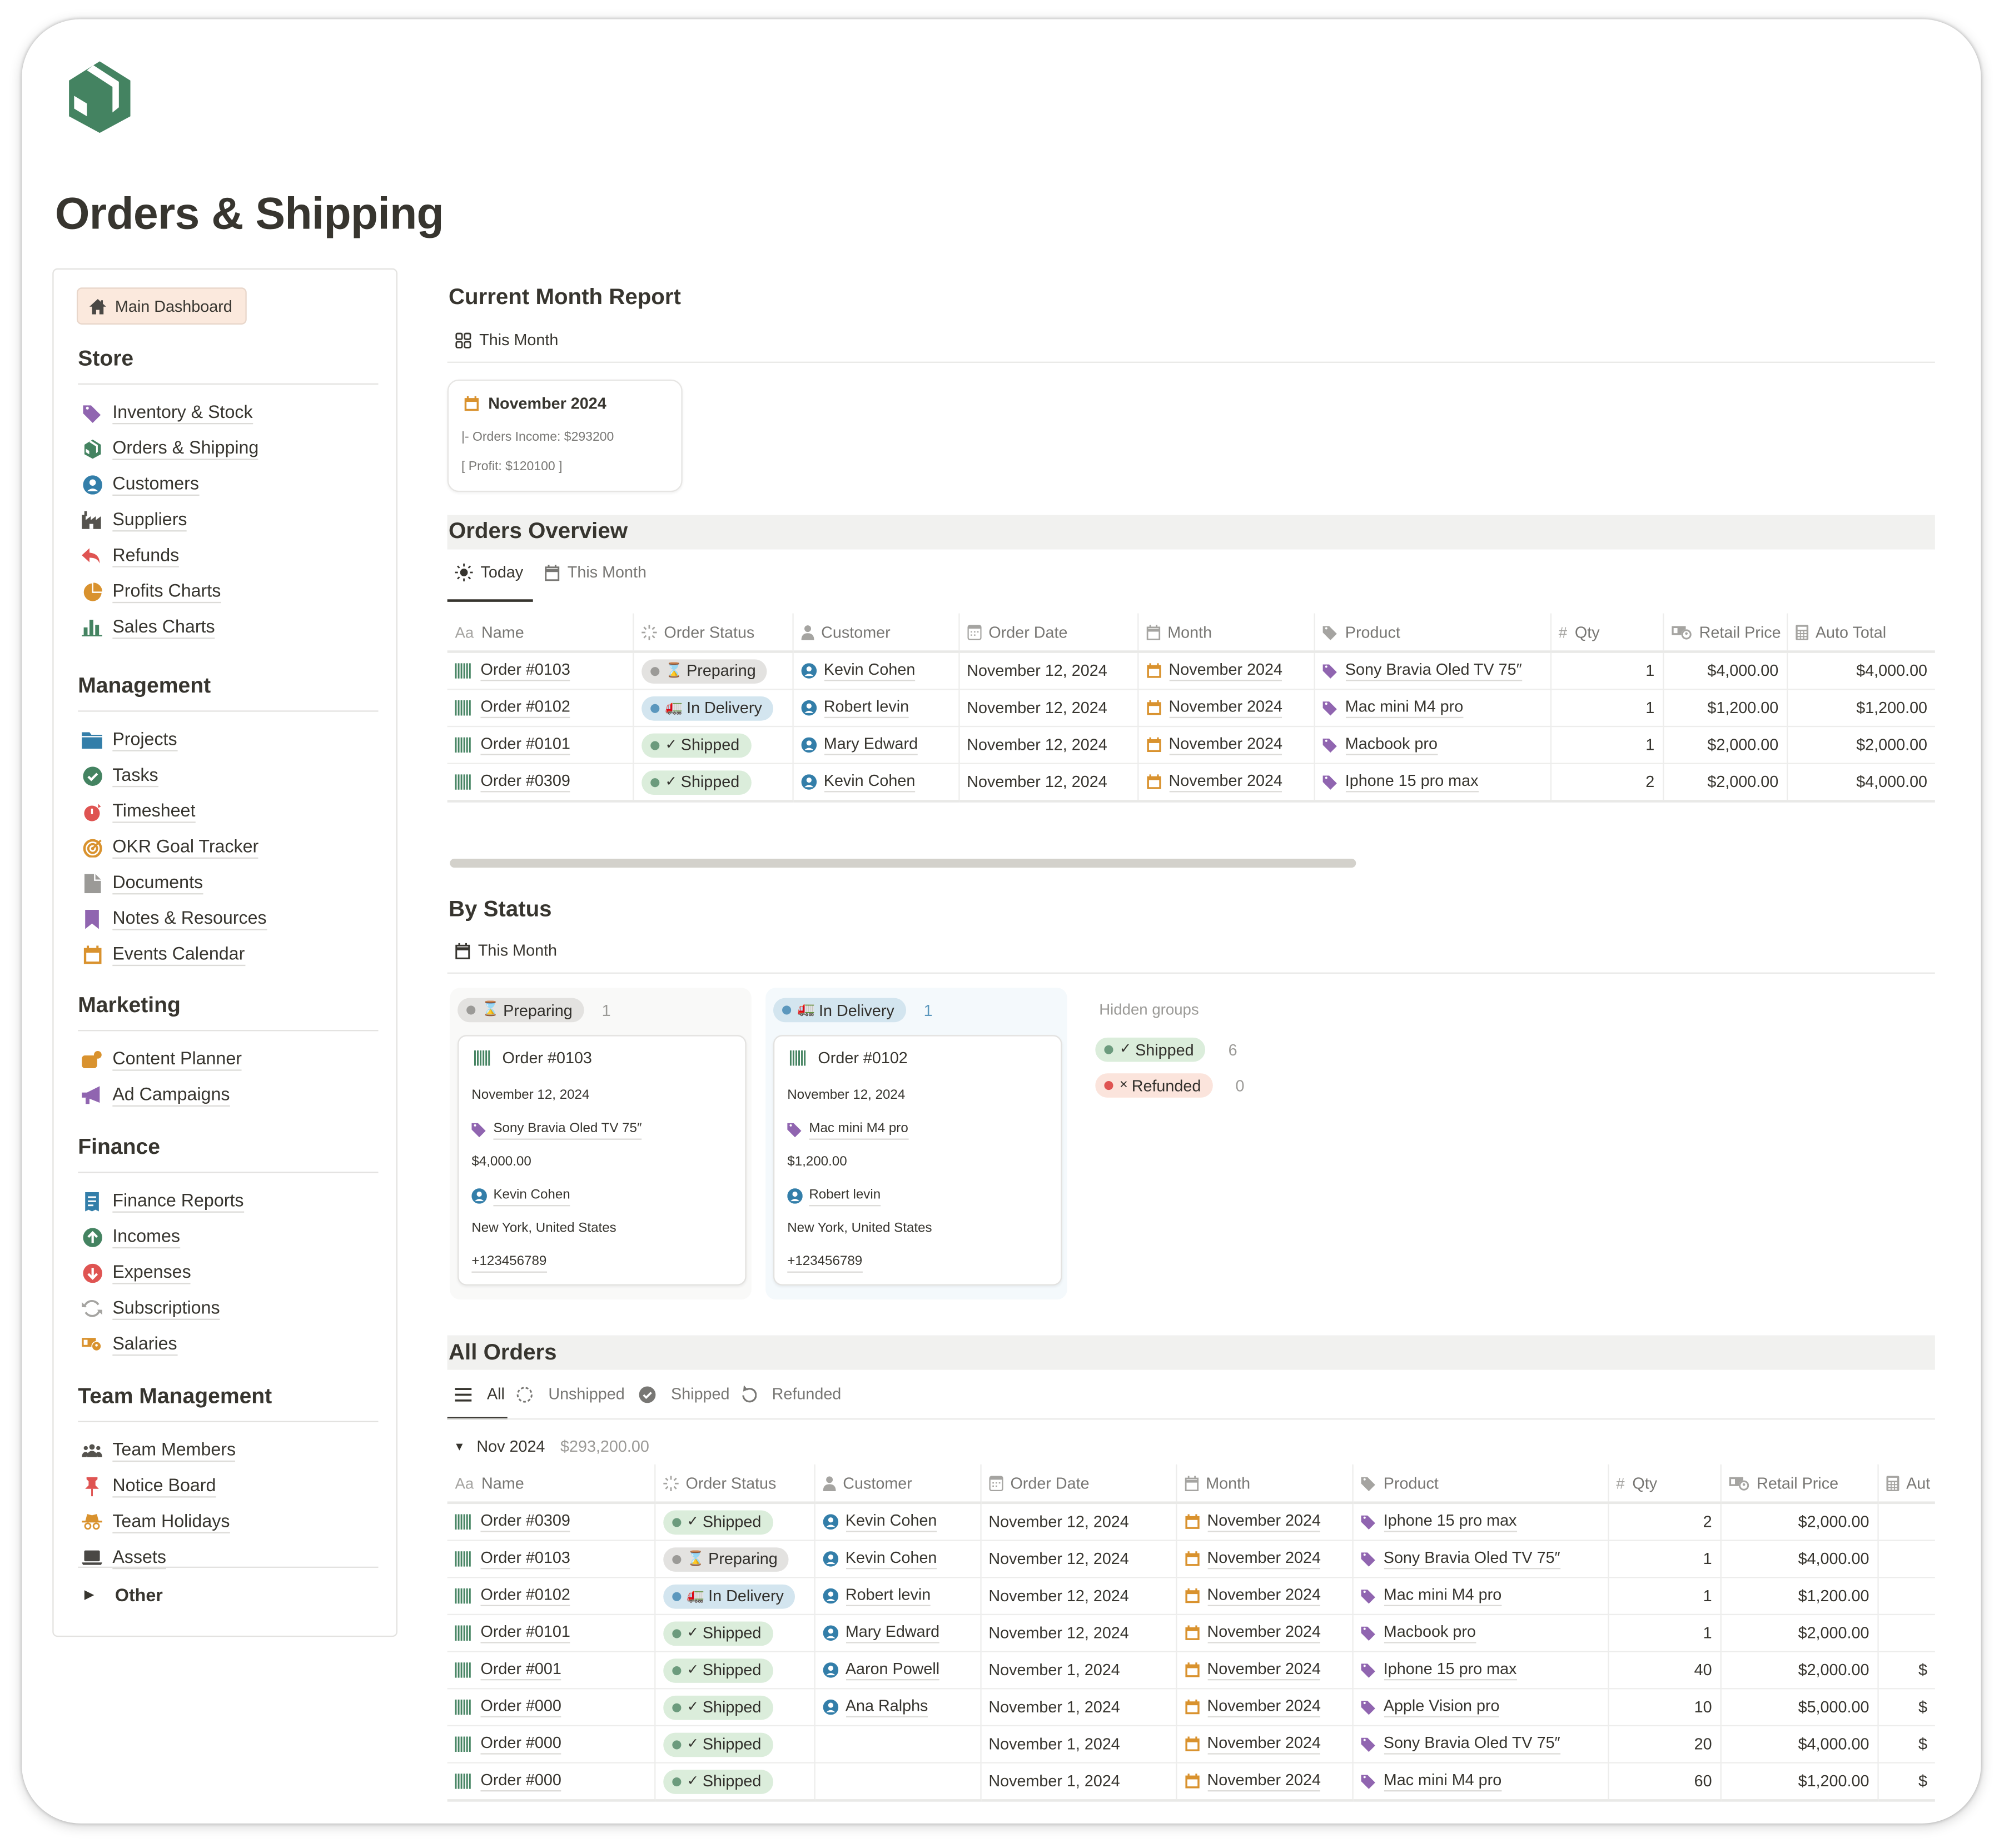  What do you see at coordinates (228, 1095) in the screenshot?
I see `sidebar-item-ad-campaigns: Ad Campaigns` at bounding box center [228, 1095].